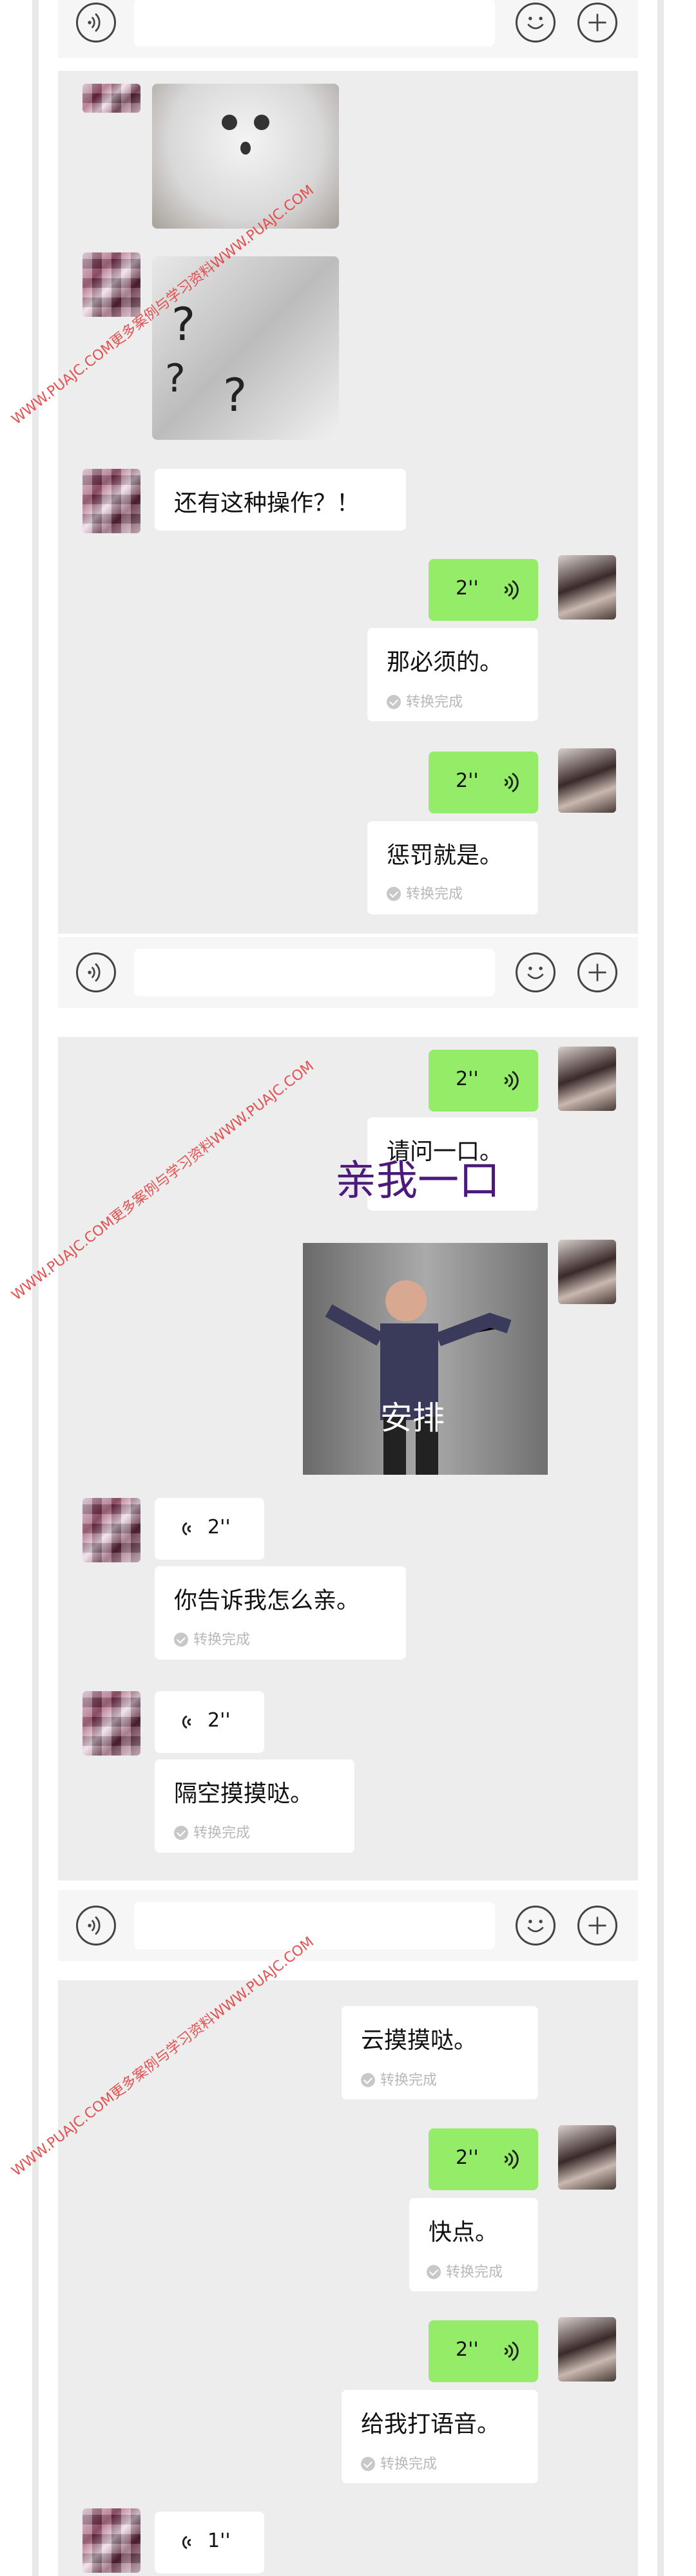  What do you see at coordinates (417, 1181) in the screenshot?
I see `overlay-caption: 亲我一口` at bounding box center [417, 1181].